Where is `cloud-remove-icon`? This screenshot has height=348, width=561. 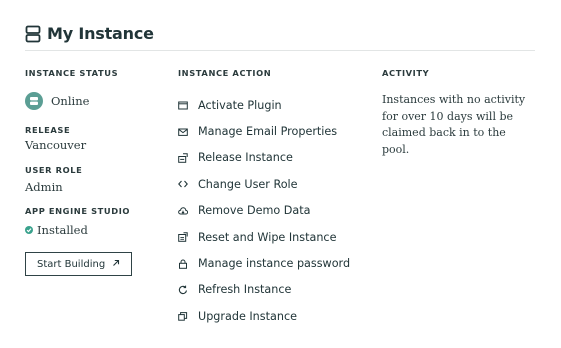
cloud-remove-icon is located at coordinates (183, 211).